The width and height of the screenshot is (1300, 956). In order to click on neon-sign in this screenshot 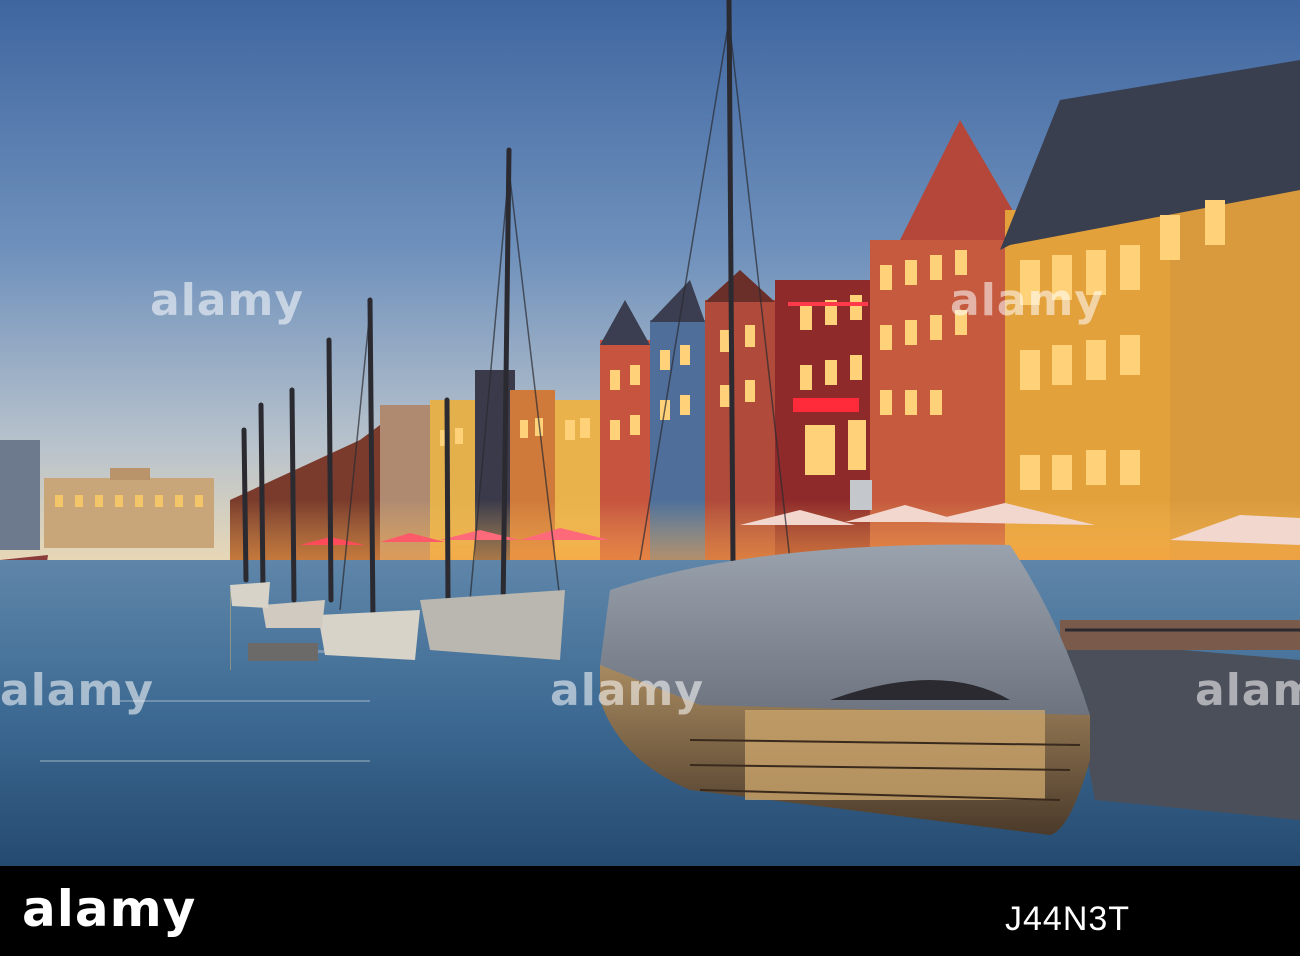, I will do `click(826, 405)`.